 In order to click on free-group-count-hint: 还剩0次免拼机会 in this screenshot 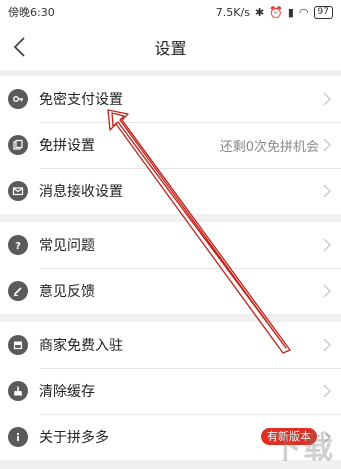, I will do `click(269, 147)`.